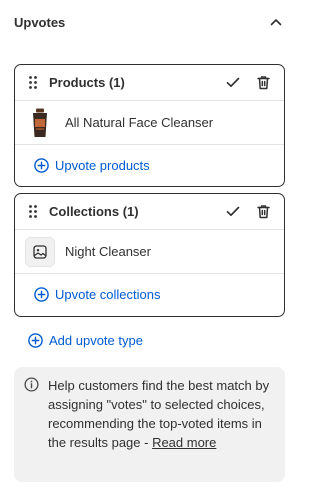  I want to click on card-header: Collections (1), so click(149, 212).